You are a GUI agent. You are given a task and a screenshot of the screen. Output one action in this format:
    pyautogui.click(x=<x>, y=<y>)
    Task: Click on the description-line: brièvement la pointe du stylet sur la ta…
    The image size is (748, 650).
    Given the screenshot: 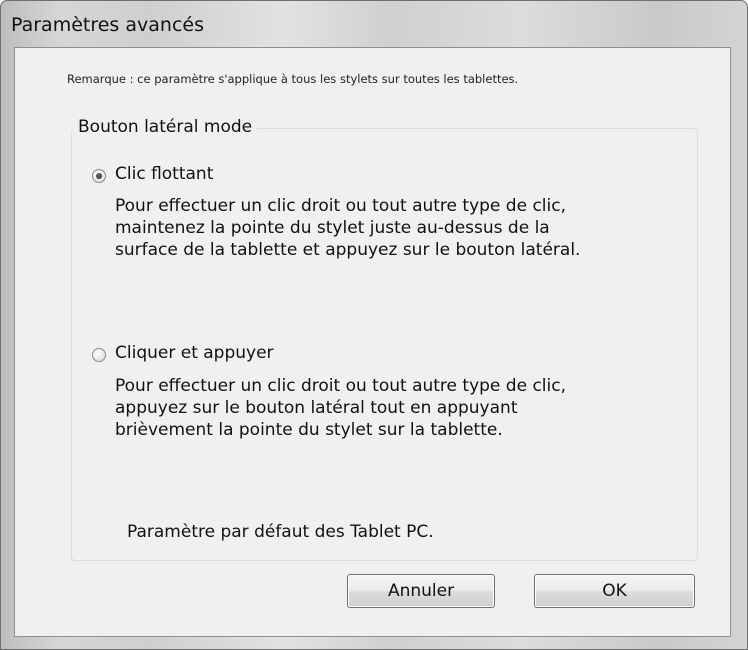 What is the action you would take?
    pyautogui.click(x=309, y=430)
    